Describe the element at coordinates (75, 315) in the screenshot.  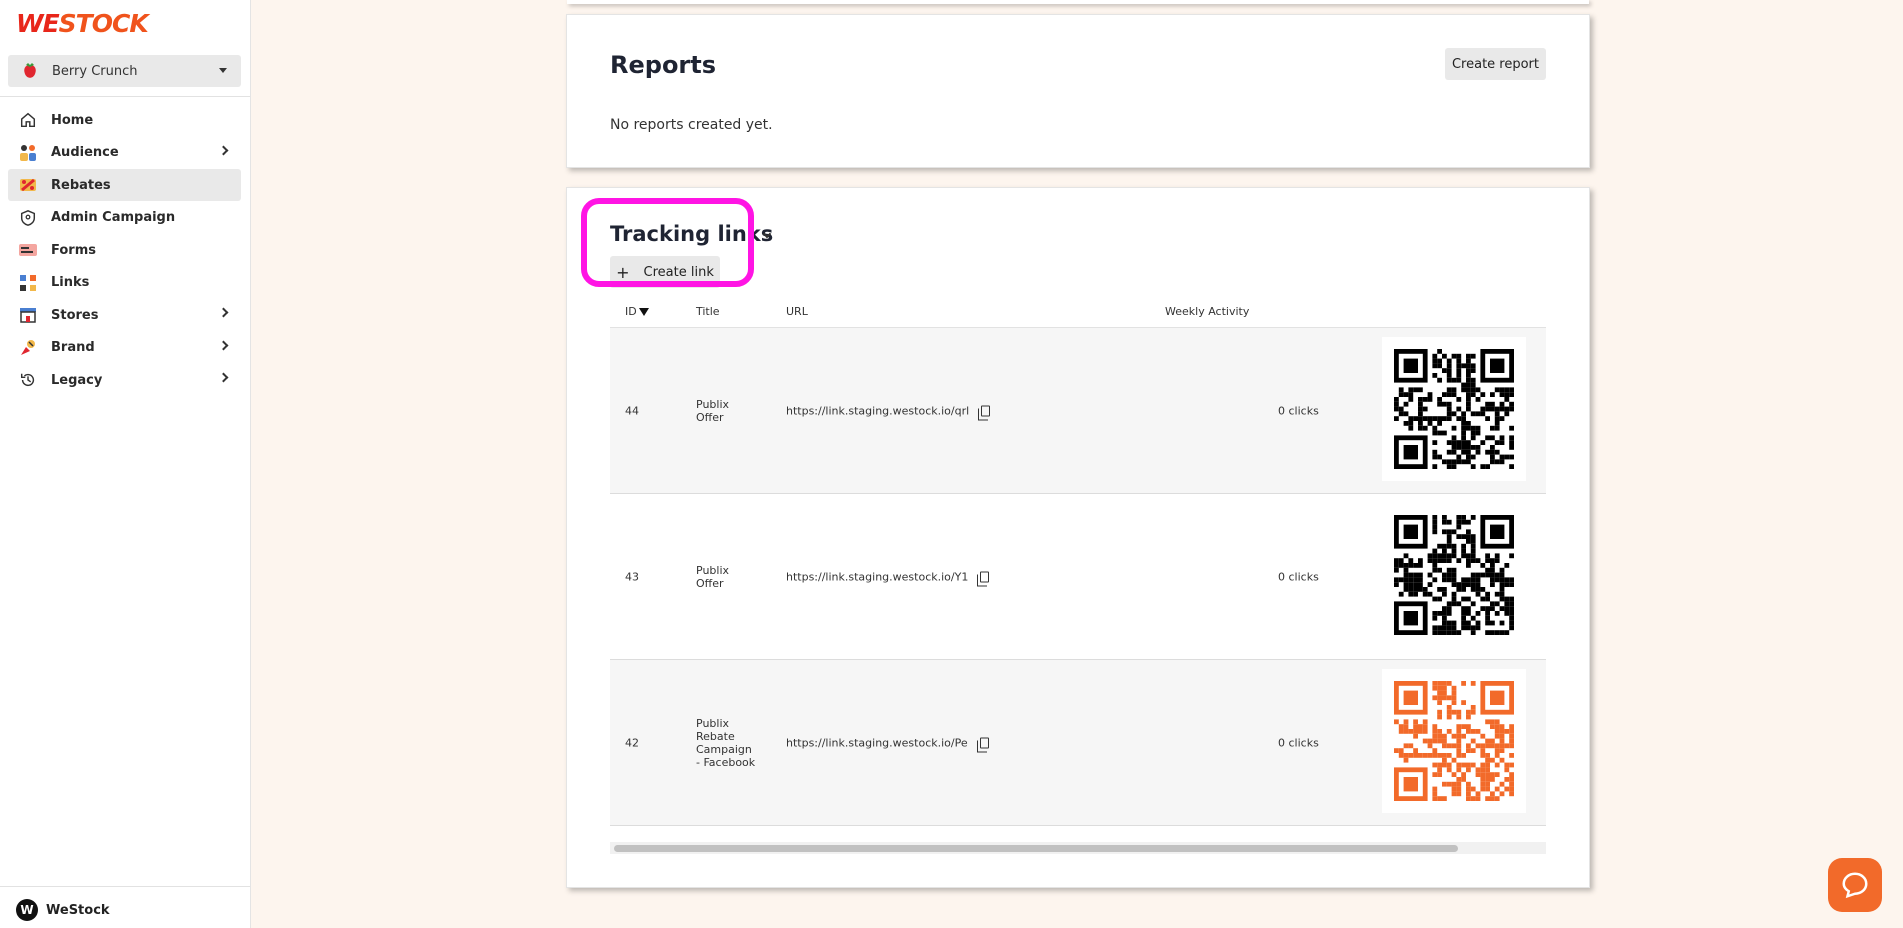
I see `sidebar-item-label: Stores` at that location.